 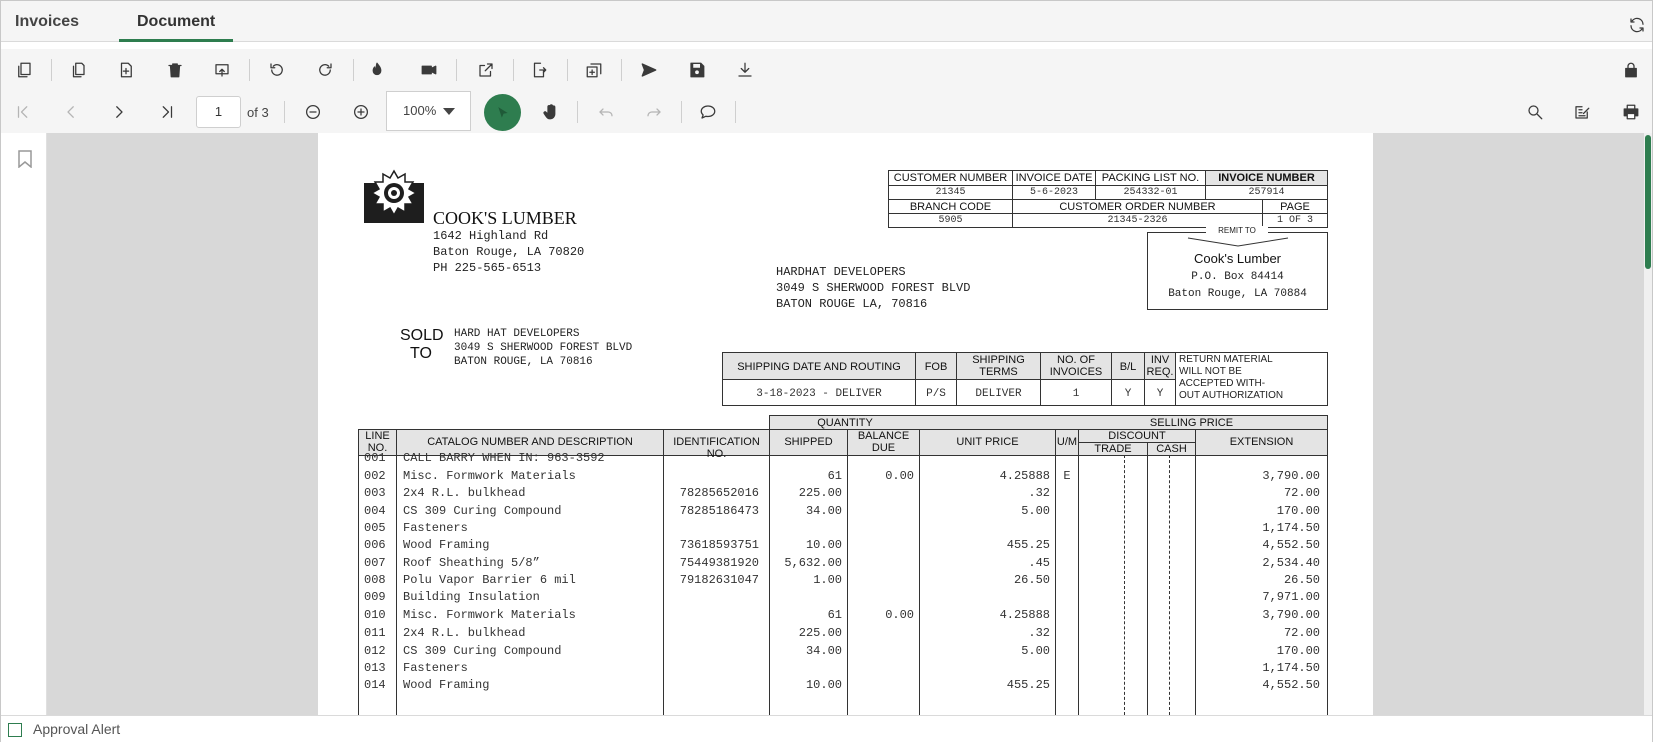 What do you see at coordinates (313, 112) in the screenshot?
I see `zoom-out-icon` at bounding box center [313, 112].